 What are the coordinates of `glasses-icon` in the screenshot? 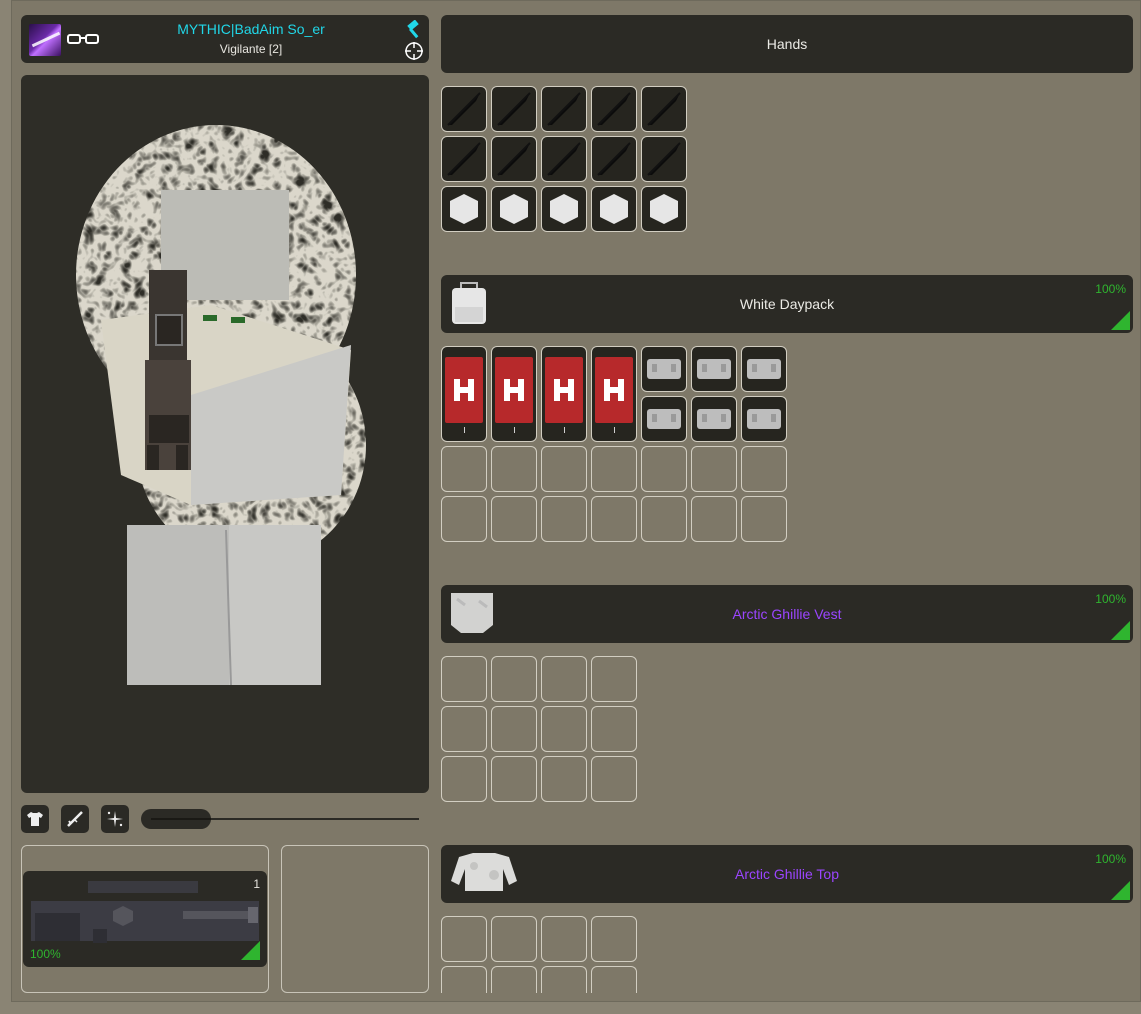 It's located at (83, 41).